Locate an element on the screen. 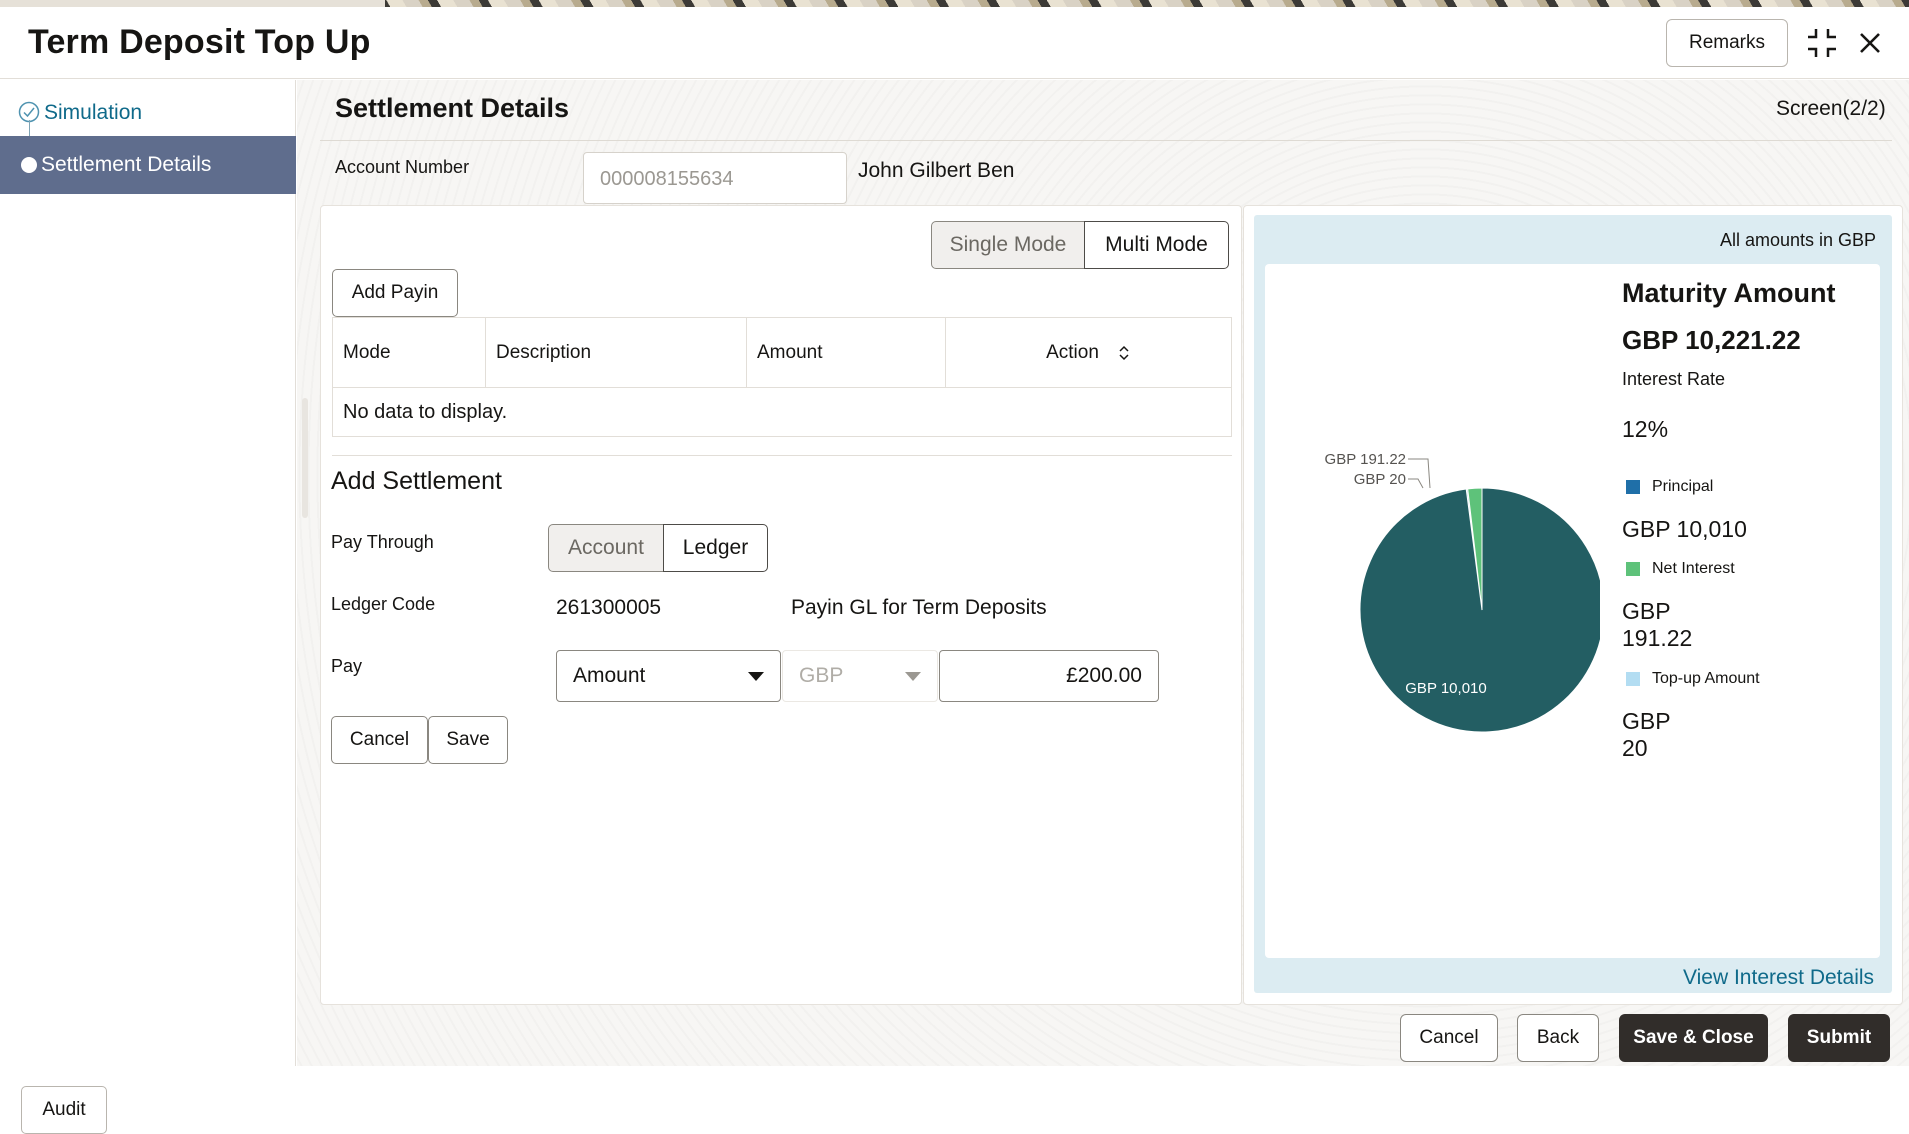 The height and width of the screenshot is (1134, 1909). view-interest-details-link: View Interest Details is located at coordinates (1778, 978).